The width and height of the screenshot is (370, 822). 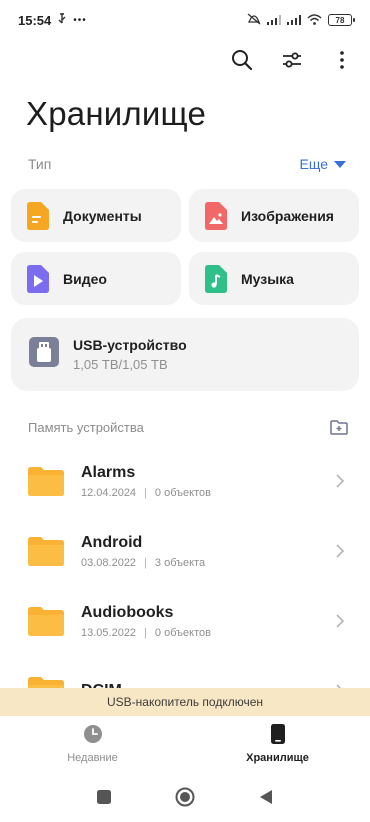 I want to click on tab-storage-label: Хранилище, so click(x=277, y=758).